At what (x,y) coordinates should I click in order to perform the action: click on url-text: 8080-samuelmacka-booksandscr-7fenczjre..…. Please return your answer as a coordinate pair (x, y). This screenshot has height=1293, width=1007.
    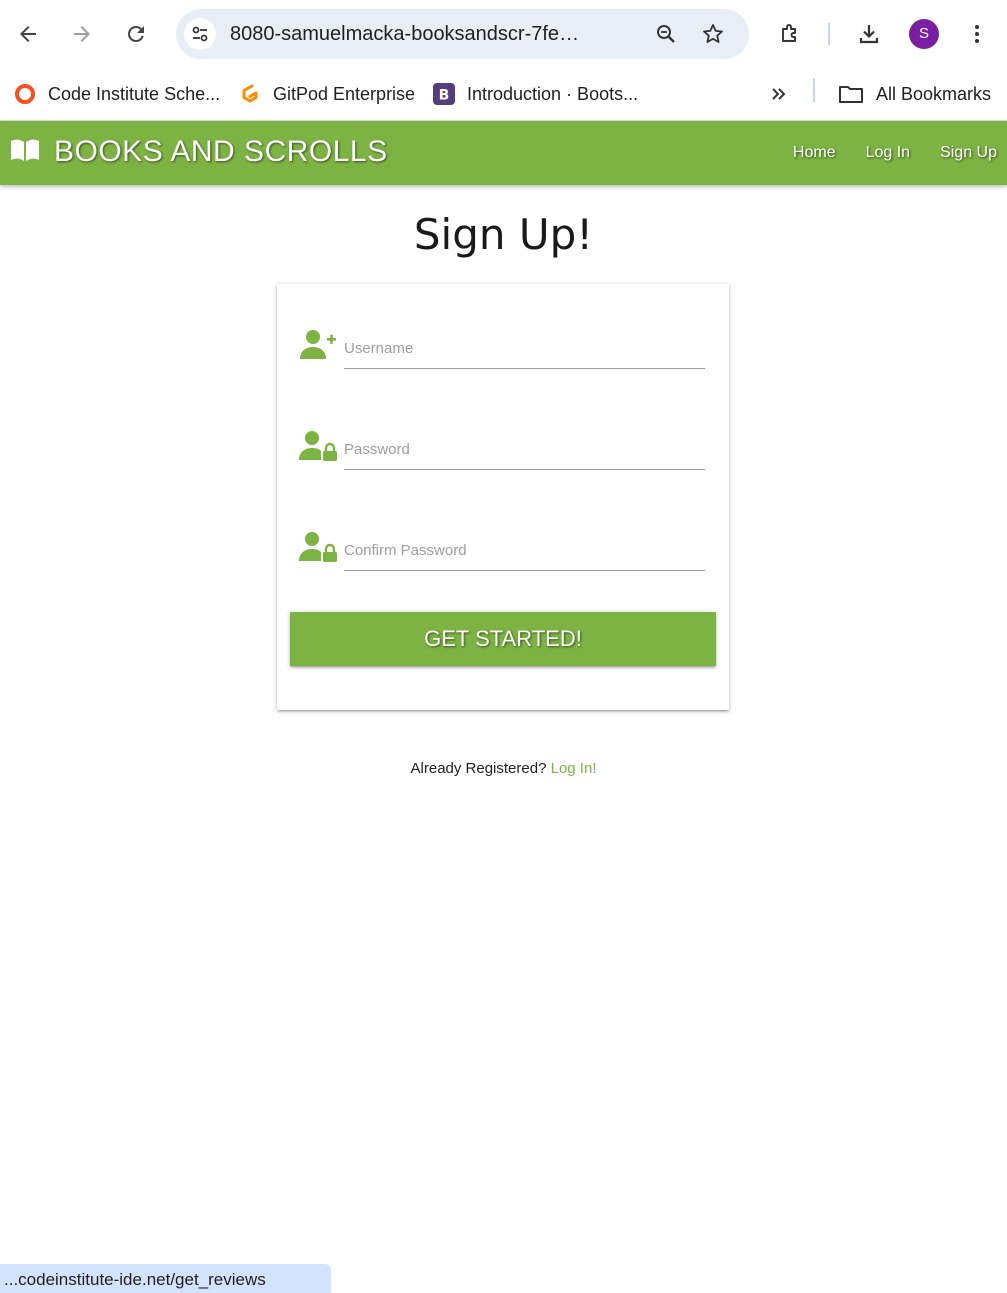
    Looking at the image, I should click on (410, 34).